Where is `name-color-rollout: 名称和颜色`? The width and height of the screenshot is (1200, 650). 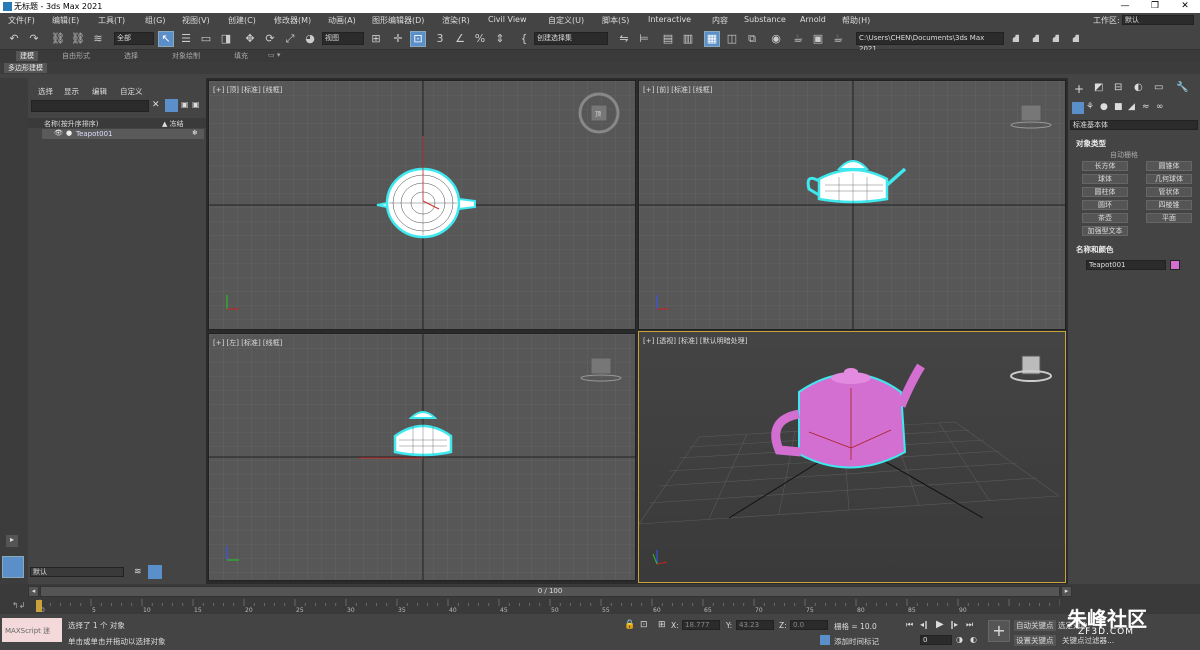
name-color-rollout: 名称和颜色 is located at coordinates (1095, 249).